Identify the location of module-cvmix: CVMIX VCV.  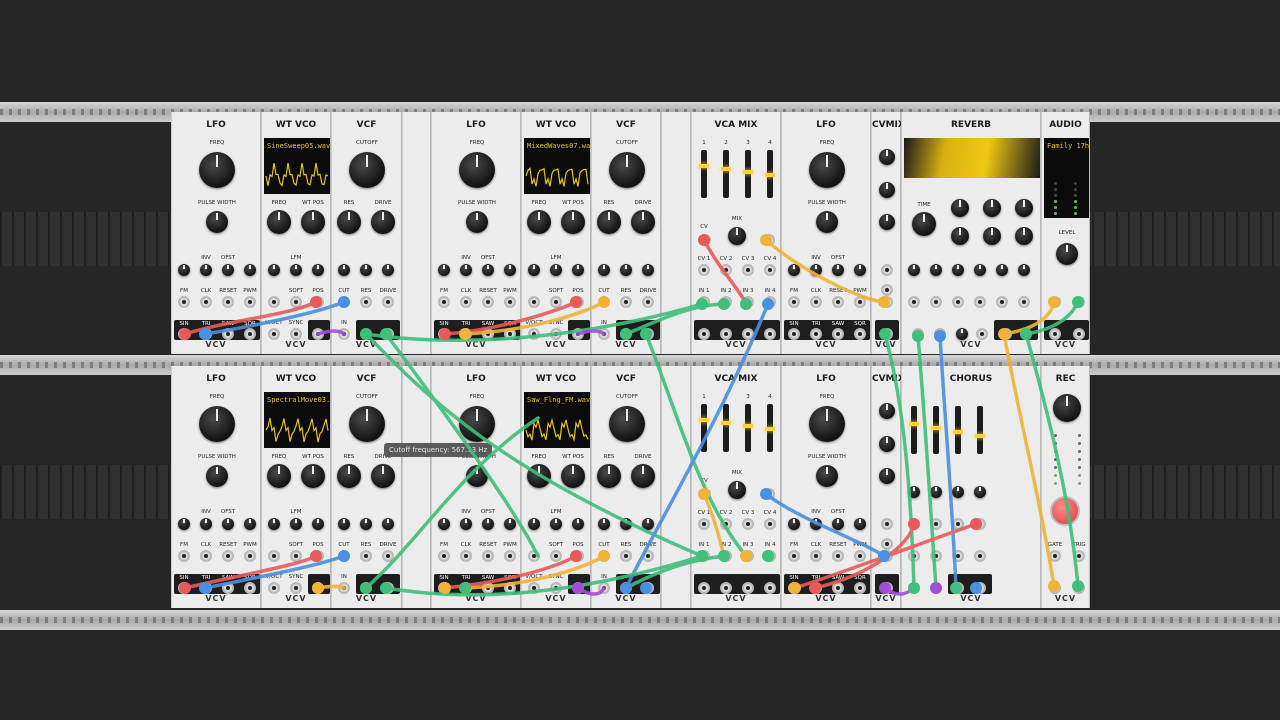
(888, 487).